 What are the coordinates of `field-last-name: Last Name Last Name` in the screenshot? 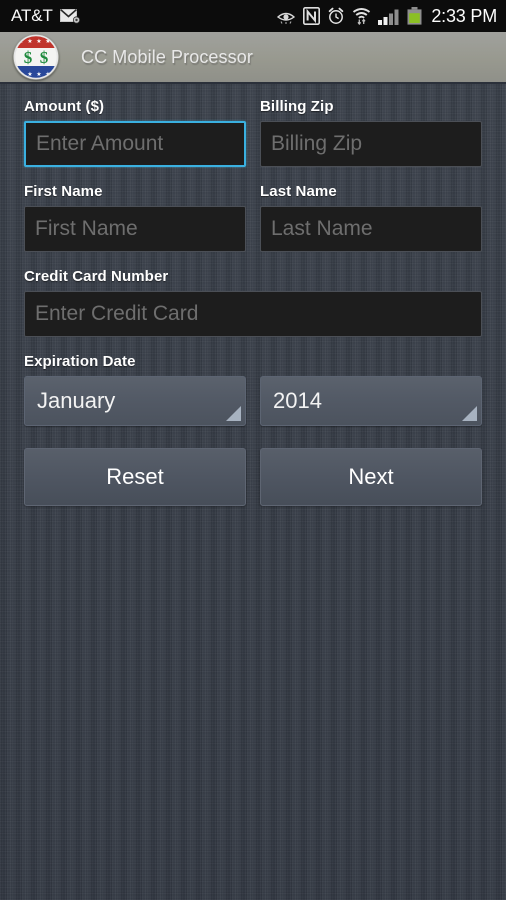 It's located at (371, 217).